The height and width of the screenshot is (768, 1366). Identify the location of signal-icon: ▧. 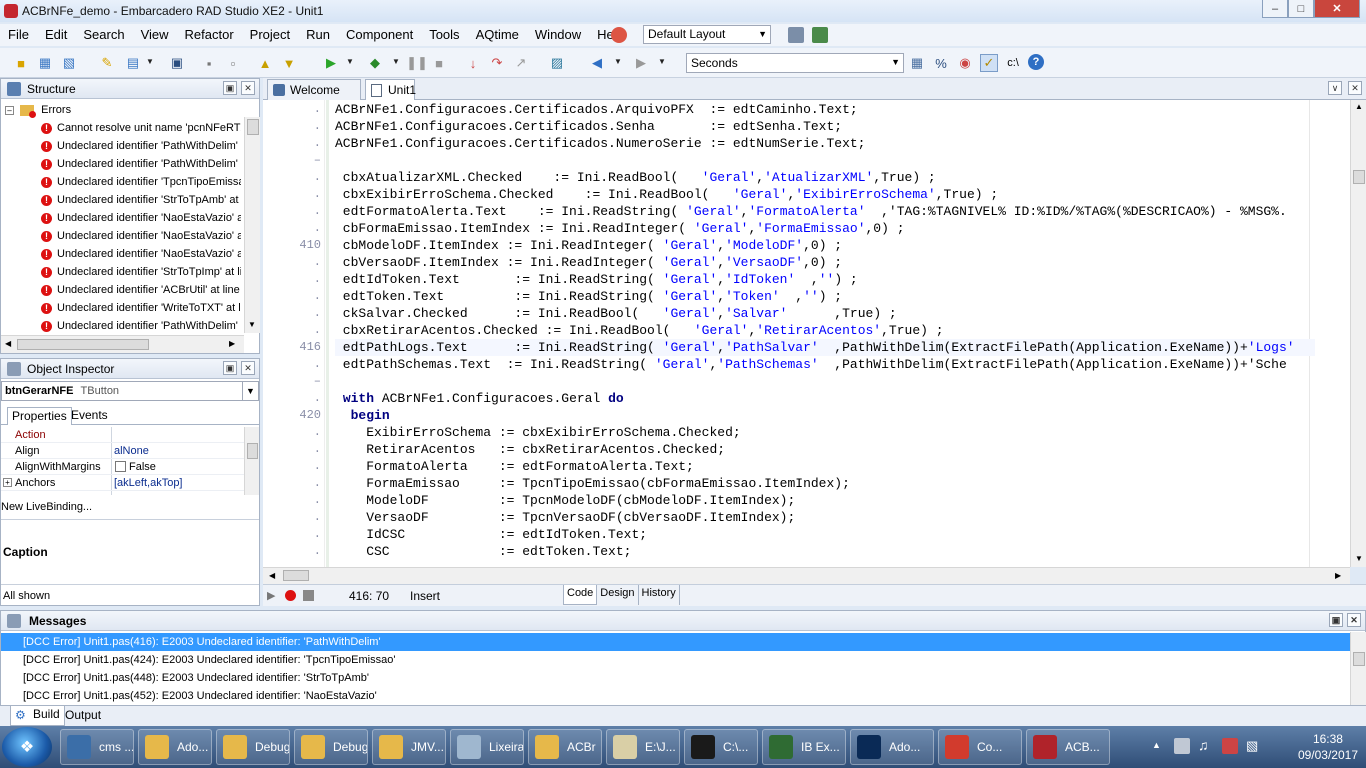
(1252, 746).